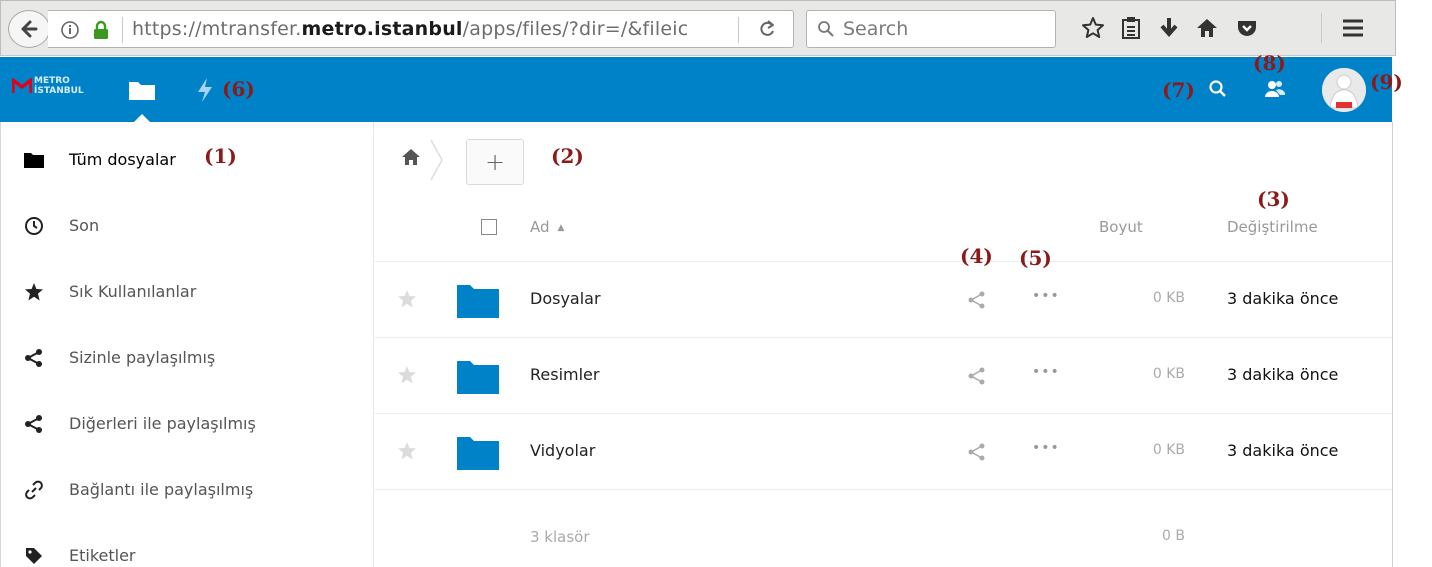 The width and height of the screenshot is (1432, 567). Describe the element at coordinates (876, 29) in the screenshot. I see `search-placeholder: Search` at that location.